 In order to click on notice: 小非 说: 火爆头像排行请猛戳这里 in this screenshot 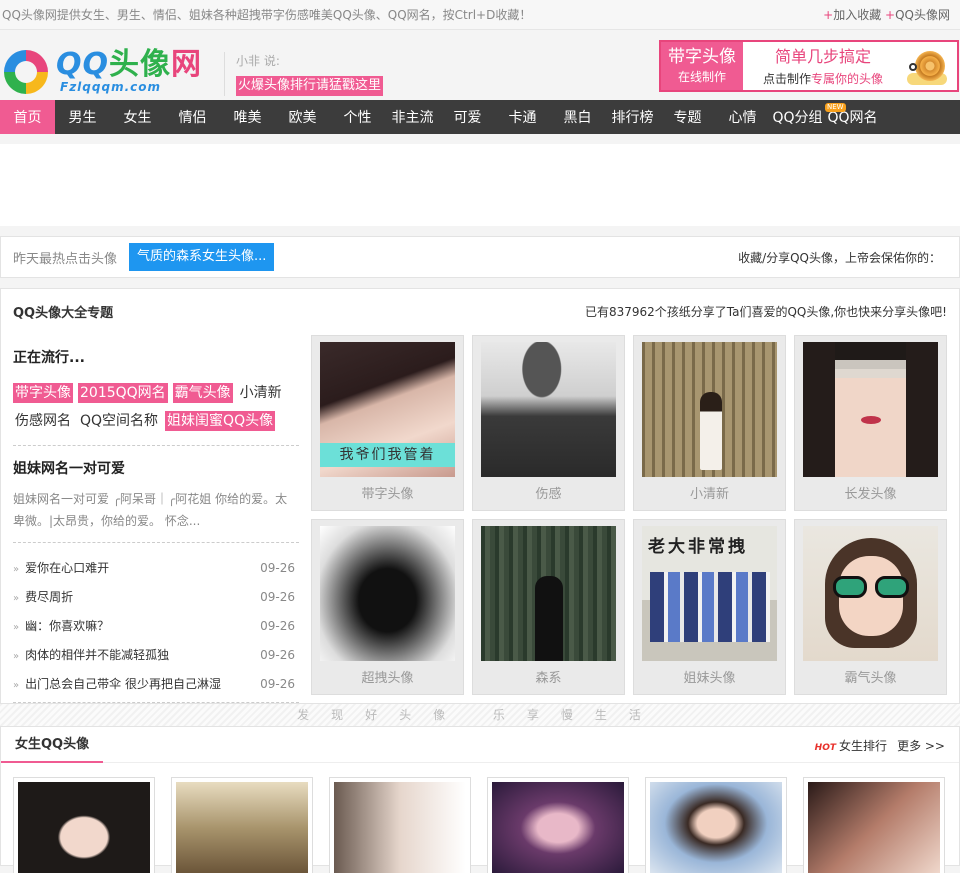, I will do `click(304, 74)`.